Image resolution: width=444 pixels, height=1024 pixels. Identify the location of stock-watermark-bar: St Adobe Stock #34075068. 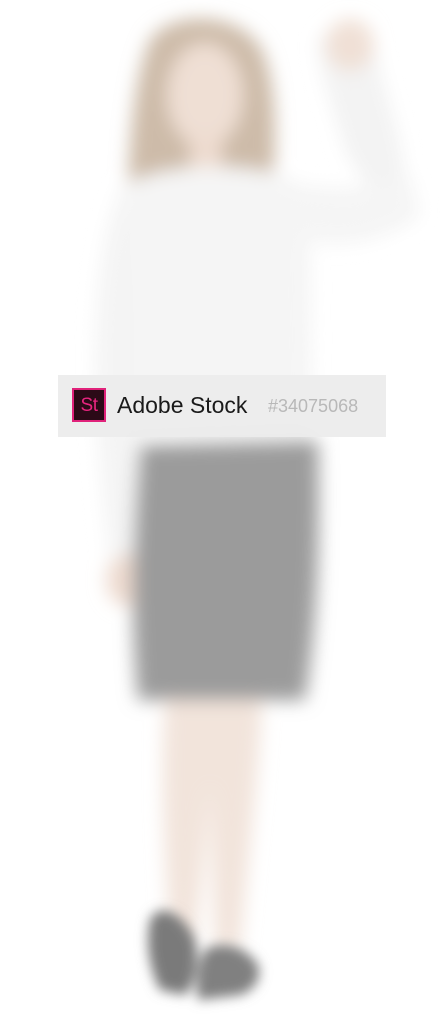
(222, 406).